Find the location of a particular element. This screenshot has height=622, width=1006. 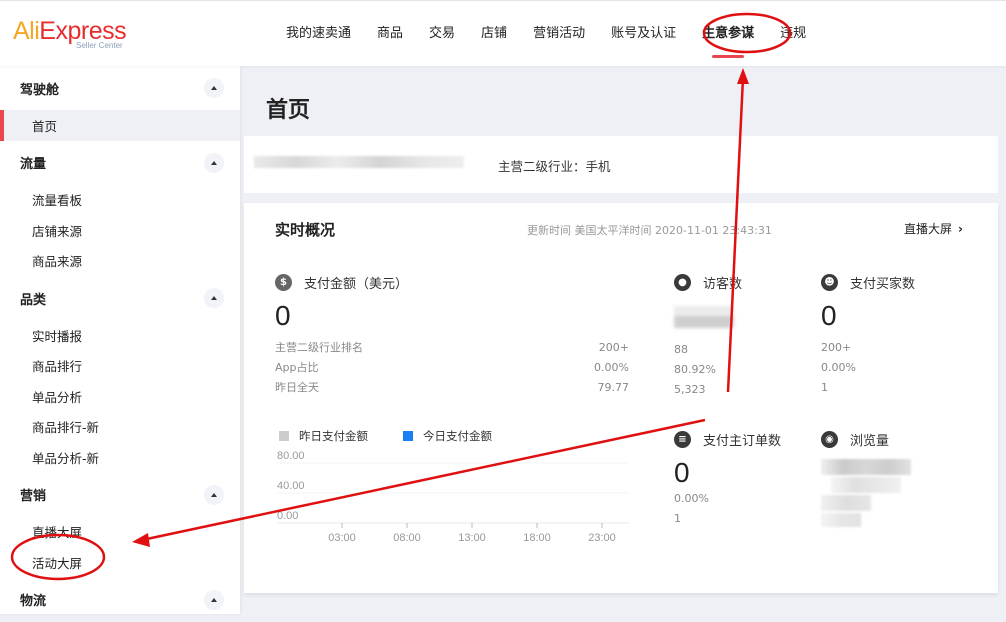

legend-item-yesterday: 昨日支付金额 is located at coordinates (323, 436).